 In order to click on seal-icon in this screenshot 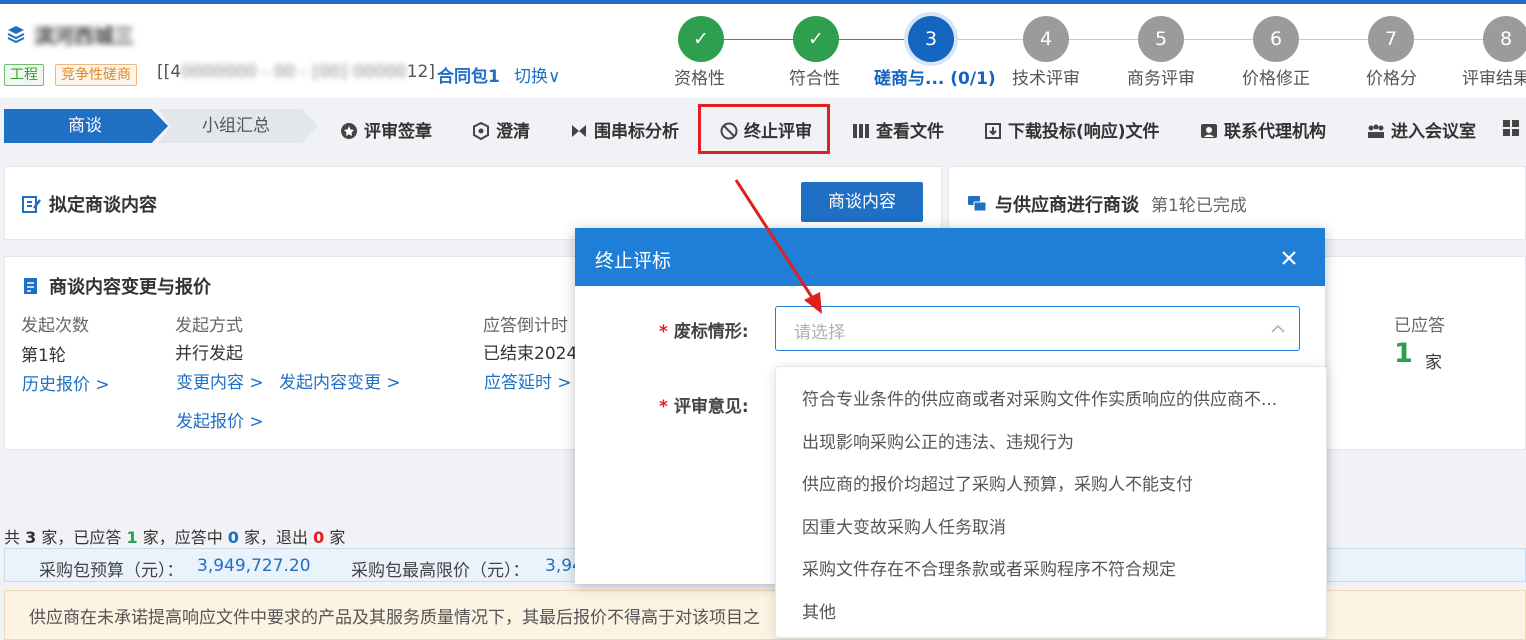, I will do `click(349, 131)`.